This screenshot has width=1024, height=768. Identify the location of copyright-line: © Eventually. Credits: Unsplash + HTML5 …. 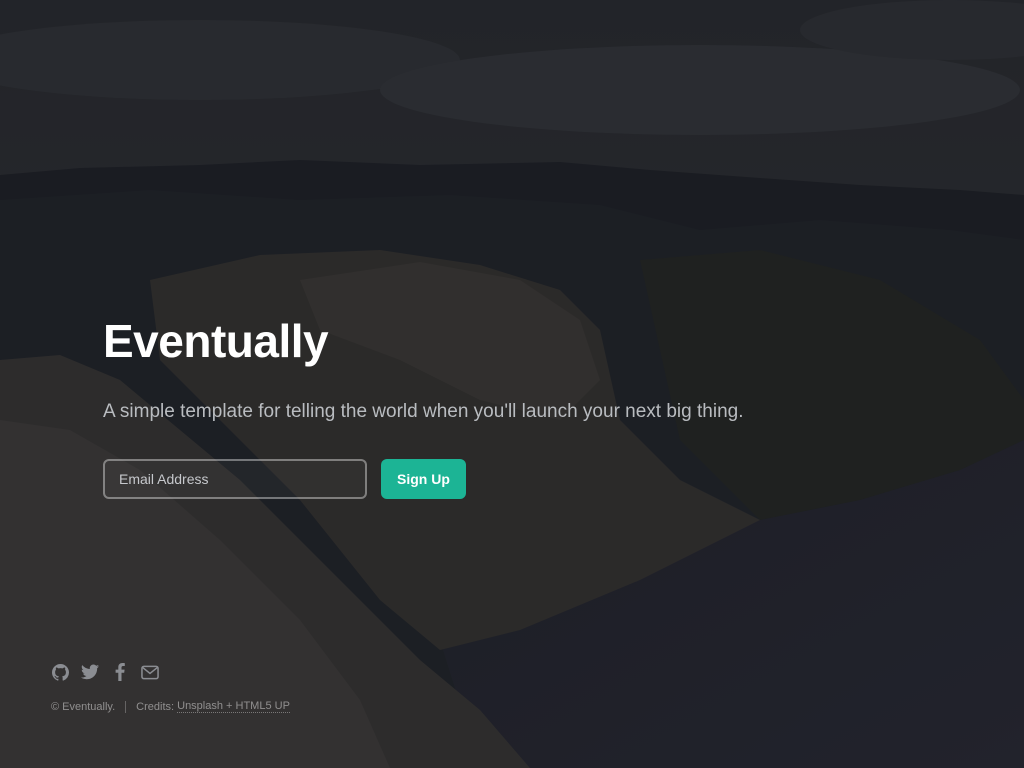
(170, 706).